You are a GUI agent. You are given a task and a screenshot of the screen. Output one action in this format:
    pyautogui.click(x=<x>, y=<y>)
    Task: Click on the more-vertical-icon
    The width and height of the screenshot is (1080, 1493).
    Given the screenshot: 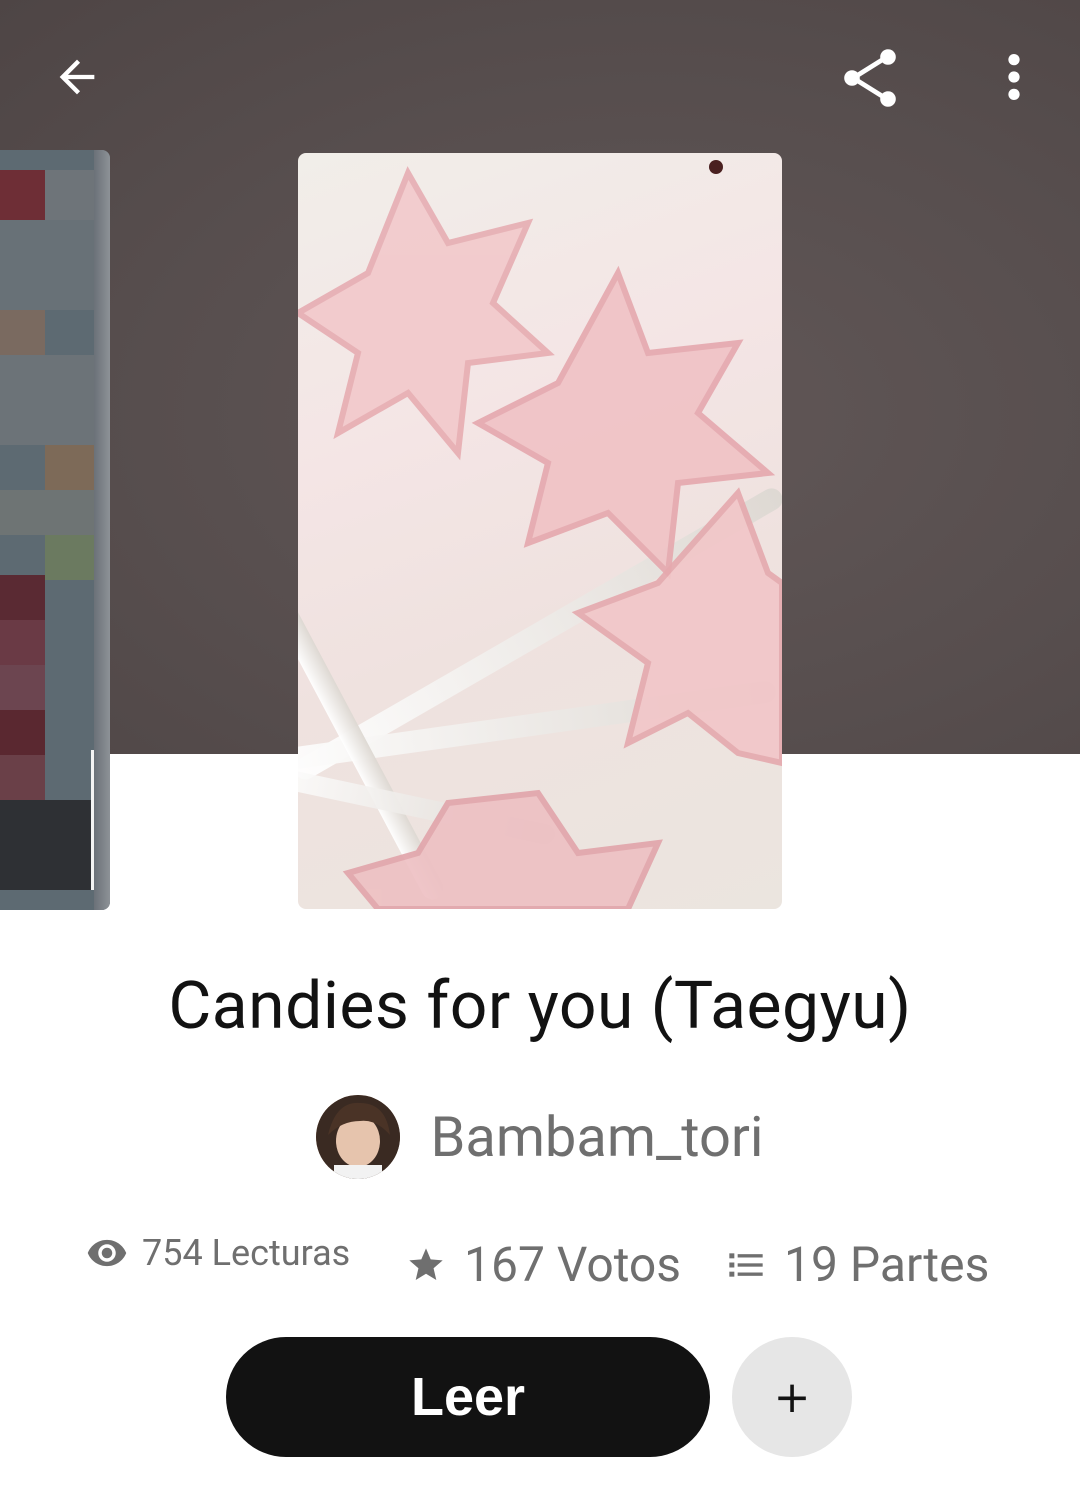 What is the action you would take?
    pyautogui.click(x=1014, y=77)
    